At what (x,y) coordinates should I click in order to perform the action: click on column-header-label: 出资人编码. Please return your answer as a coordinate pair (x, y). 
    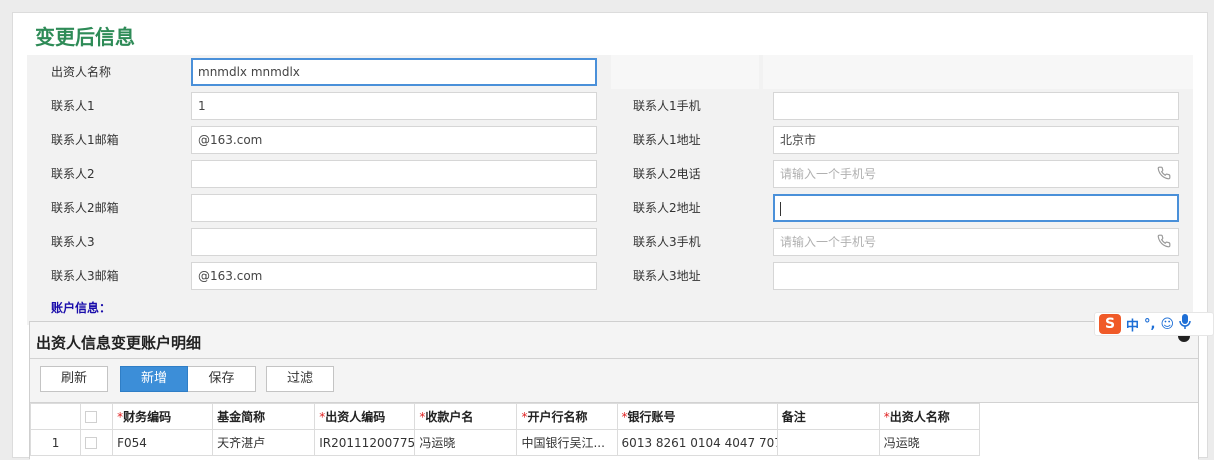
    Looking at the image, I should click on (355, 417).